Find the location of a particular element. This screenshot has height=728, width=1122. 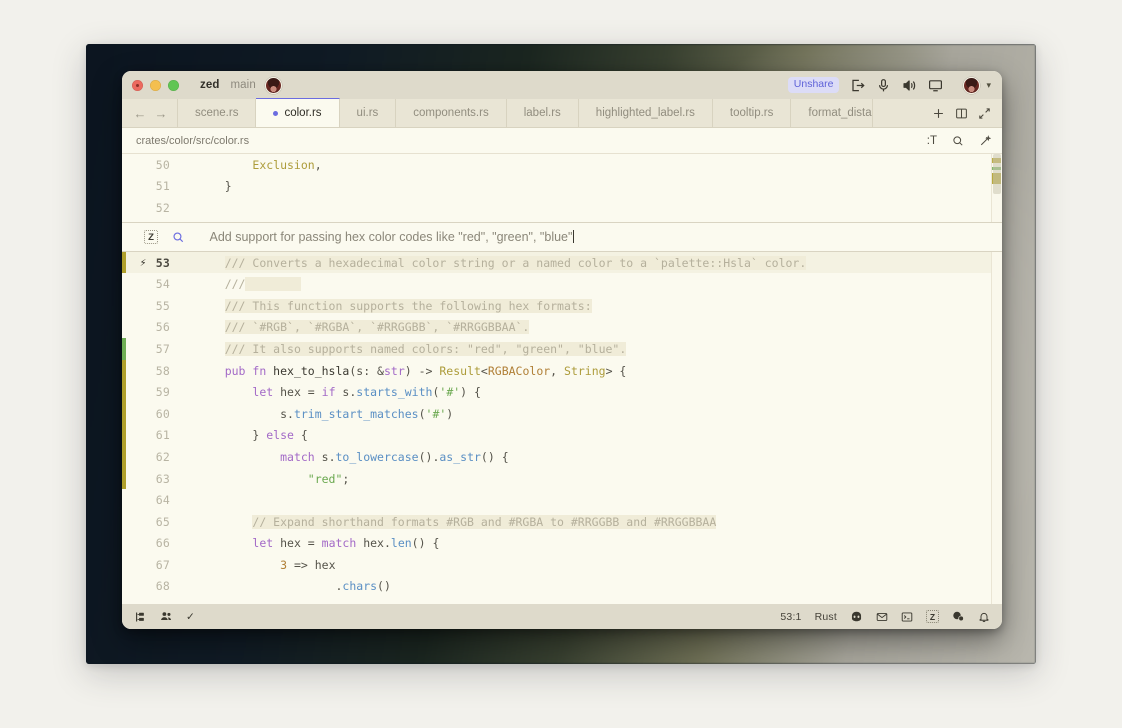

chat-panel-icon is located at coordinates (958, 616).